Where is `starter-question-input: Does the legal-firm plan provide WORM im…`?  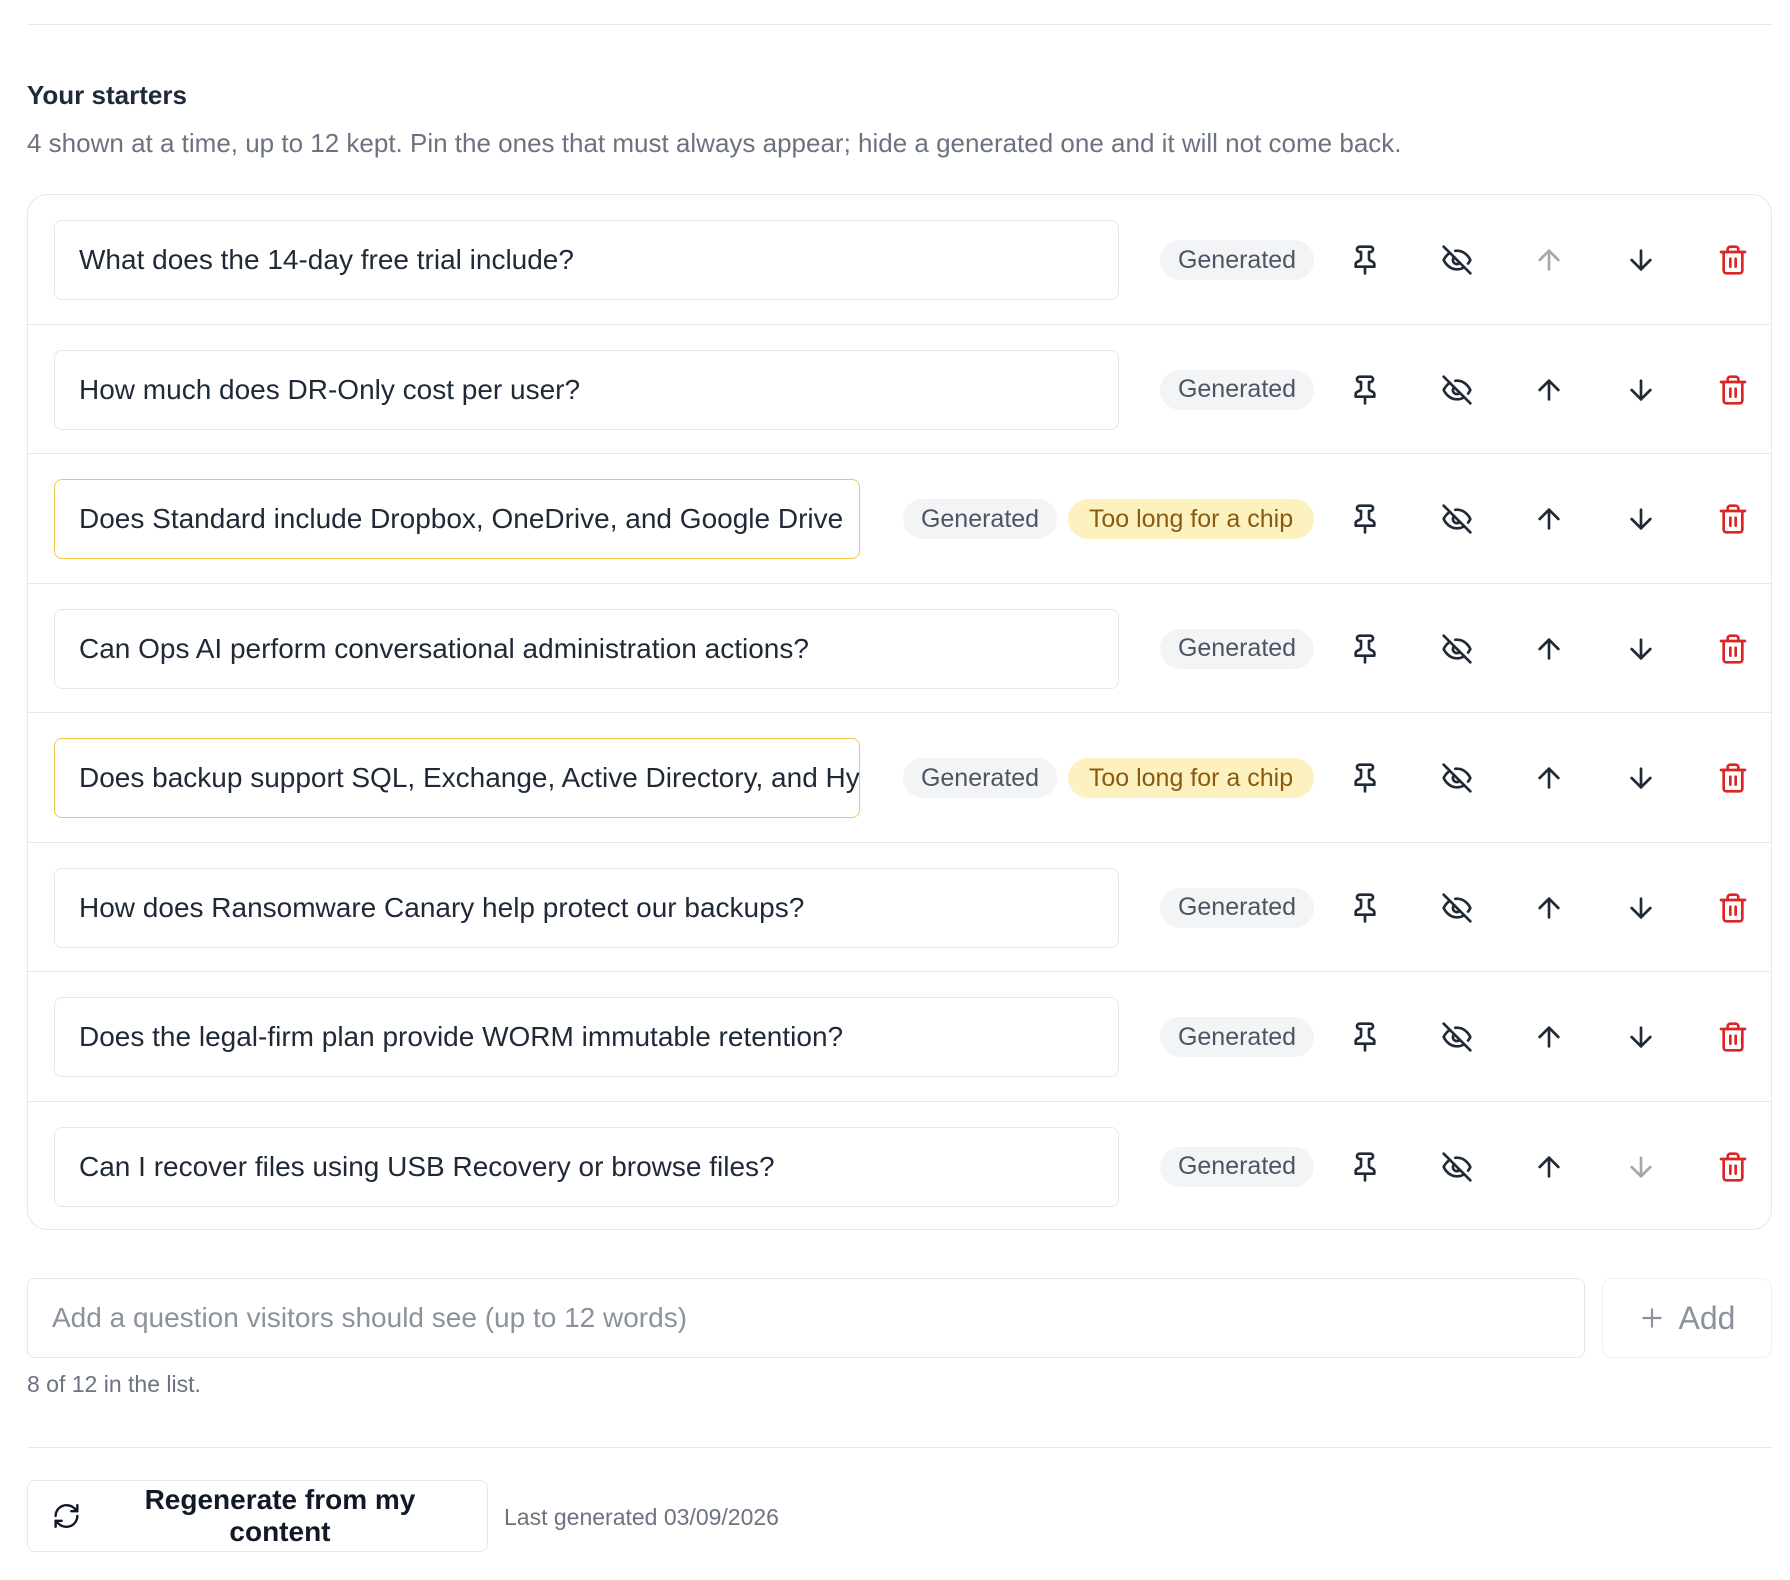
starter-question-input: Does the legal-firm plan provide WORM im… is located at coordinates (586, 1037).